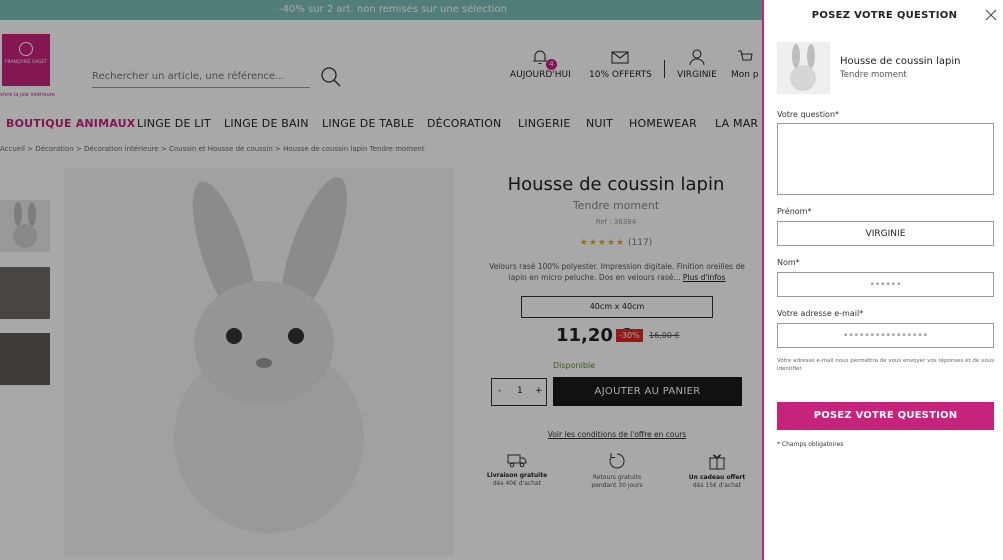 The width and height of the screenshot is (1003, 560). Describe the element at coordinates (885, 335) in the screenshot. I see `email-field` at that location.